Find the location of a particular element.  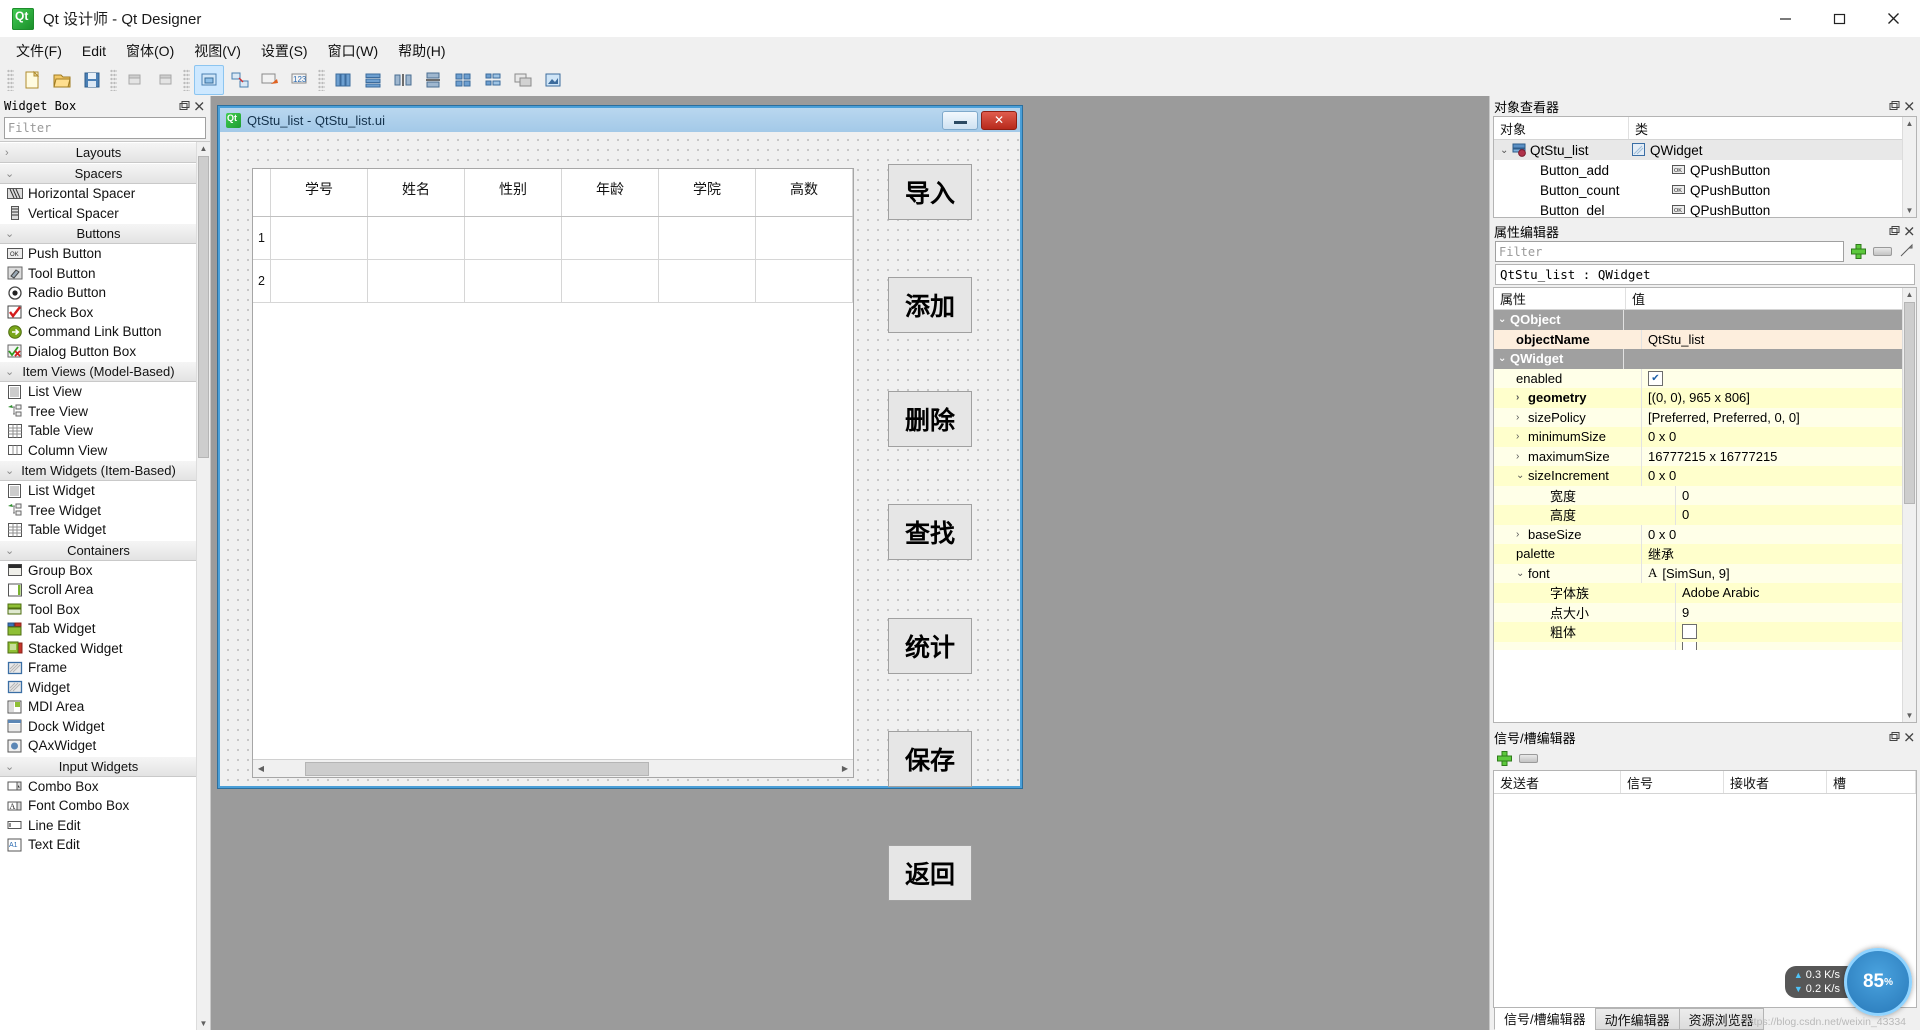

property-row-bold: 粗体 is located at coordinates (1705, 632).